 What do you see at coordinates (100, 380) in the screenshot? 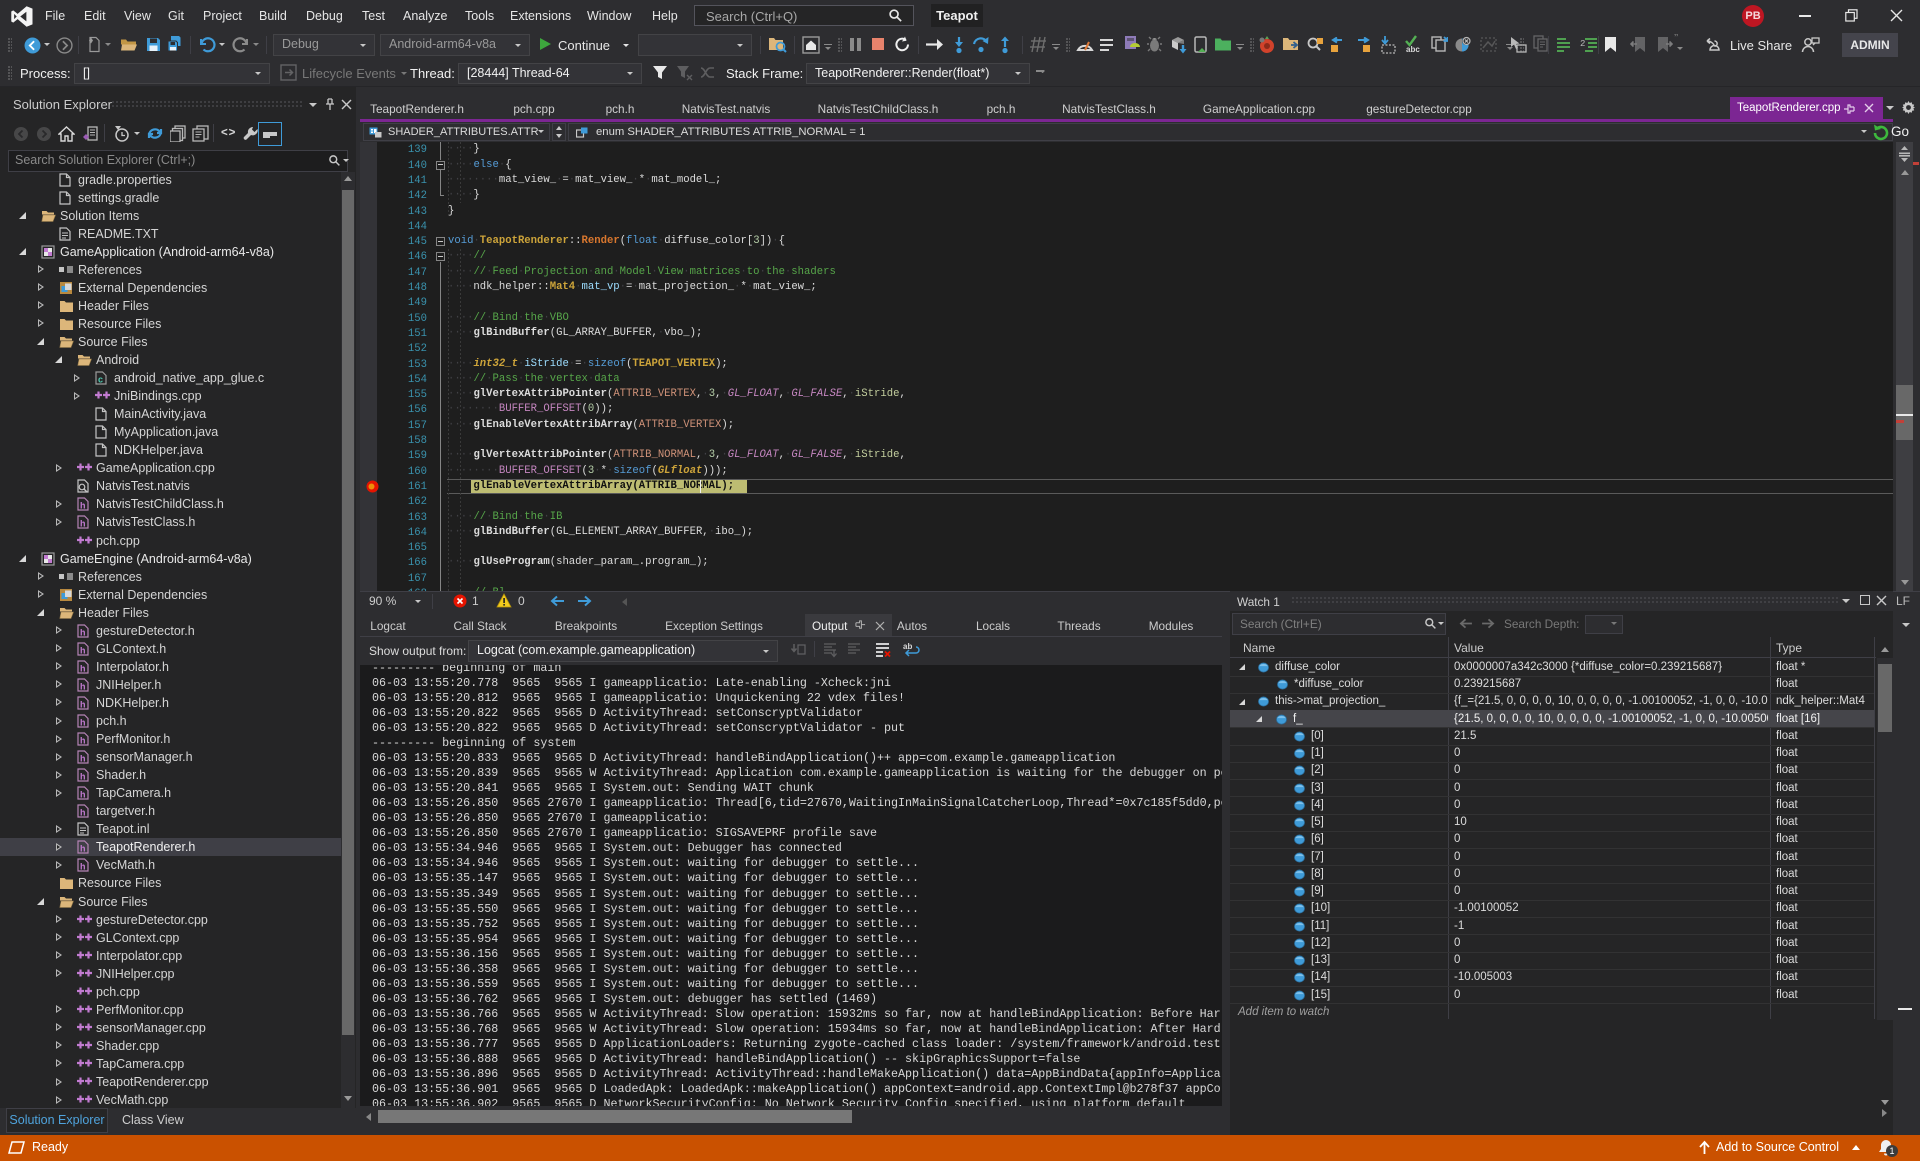
I see `svg-text: c` at bounding box center [100, 380].